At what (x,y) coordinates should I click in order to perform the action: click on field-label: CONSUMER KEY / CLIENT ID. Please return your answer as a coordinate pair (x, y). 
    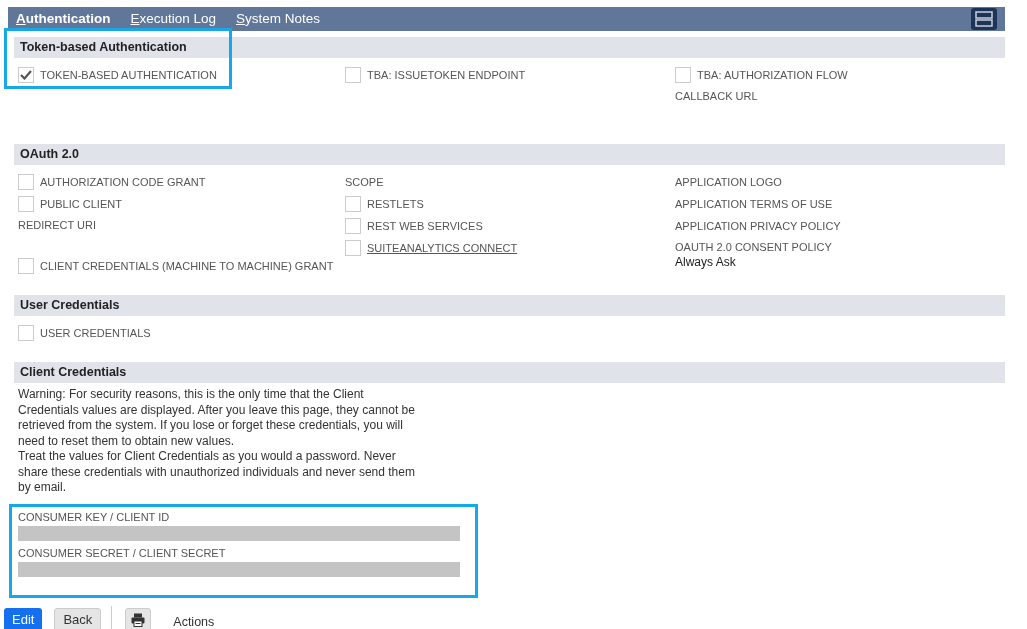
    Looking at the image, I should click on (94, 516).